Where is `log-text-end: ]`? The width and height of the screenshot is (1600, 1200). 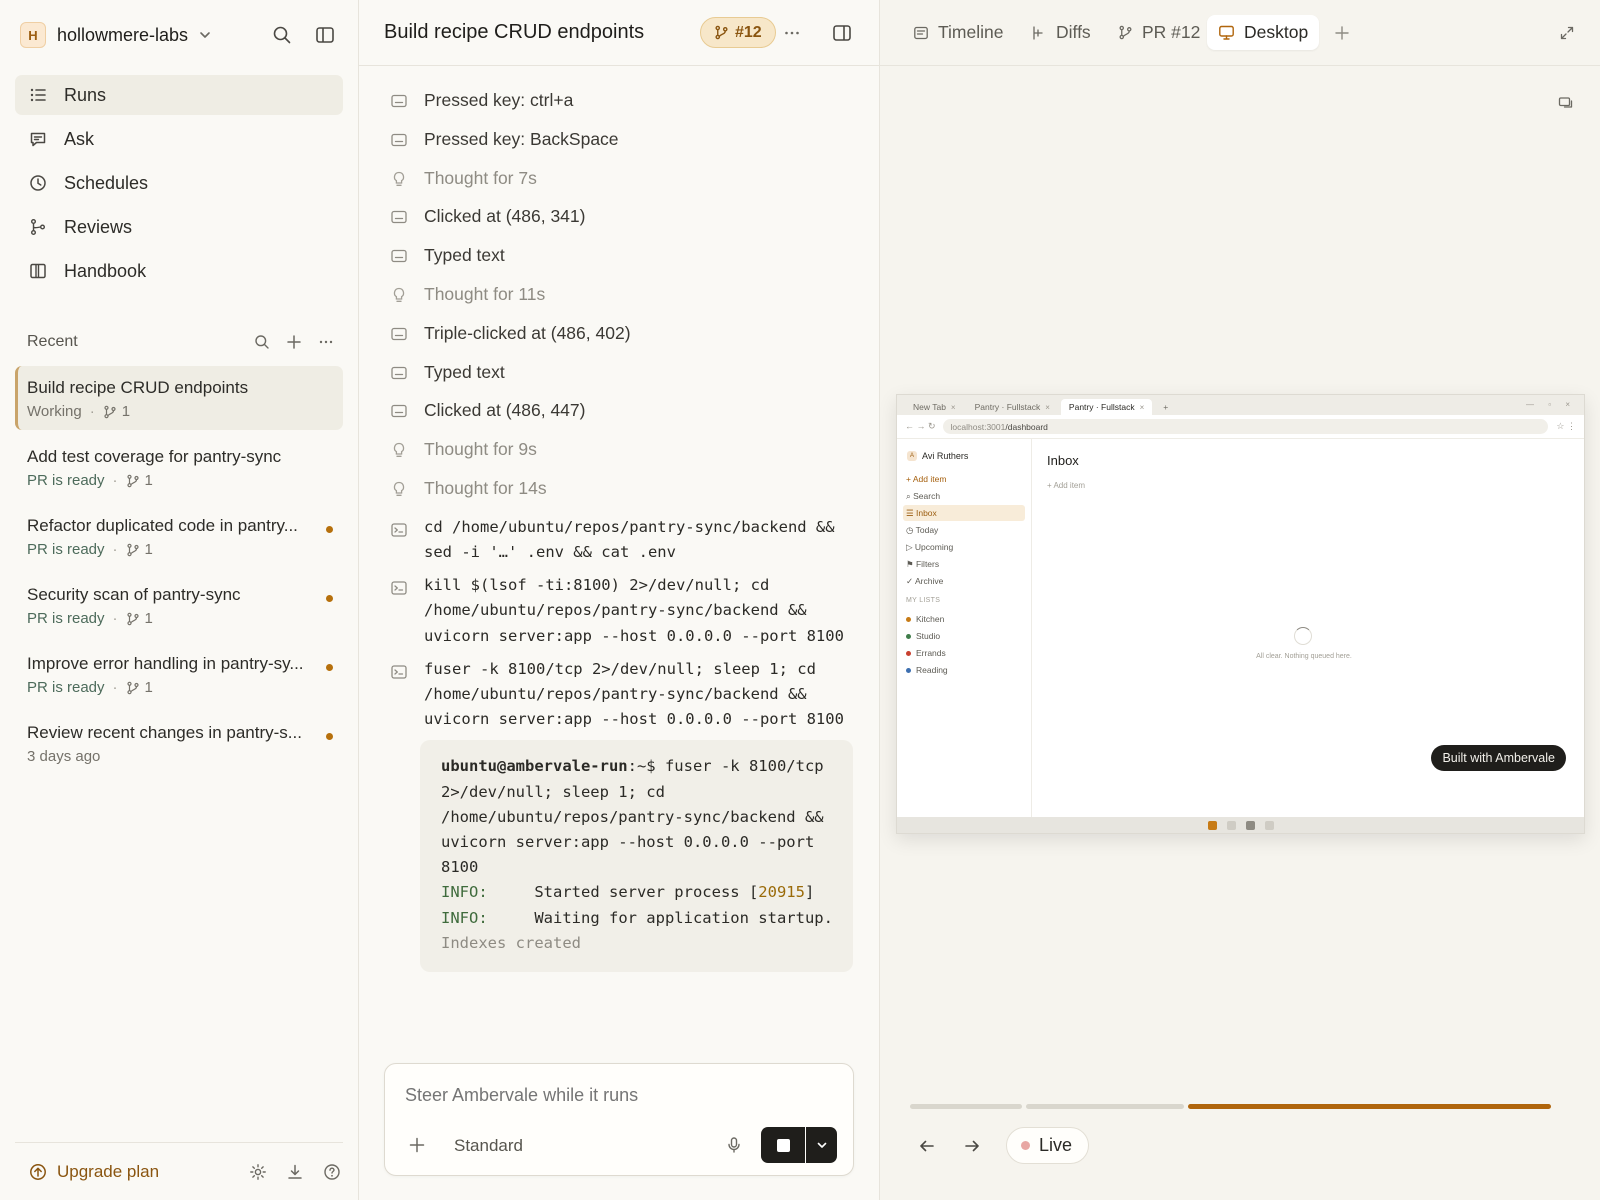
log-text-end: ] is located at coordinates (809, 892).